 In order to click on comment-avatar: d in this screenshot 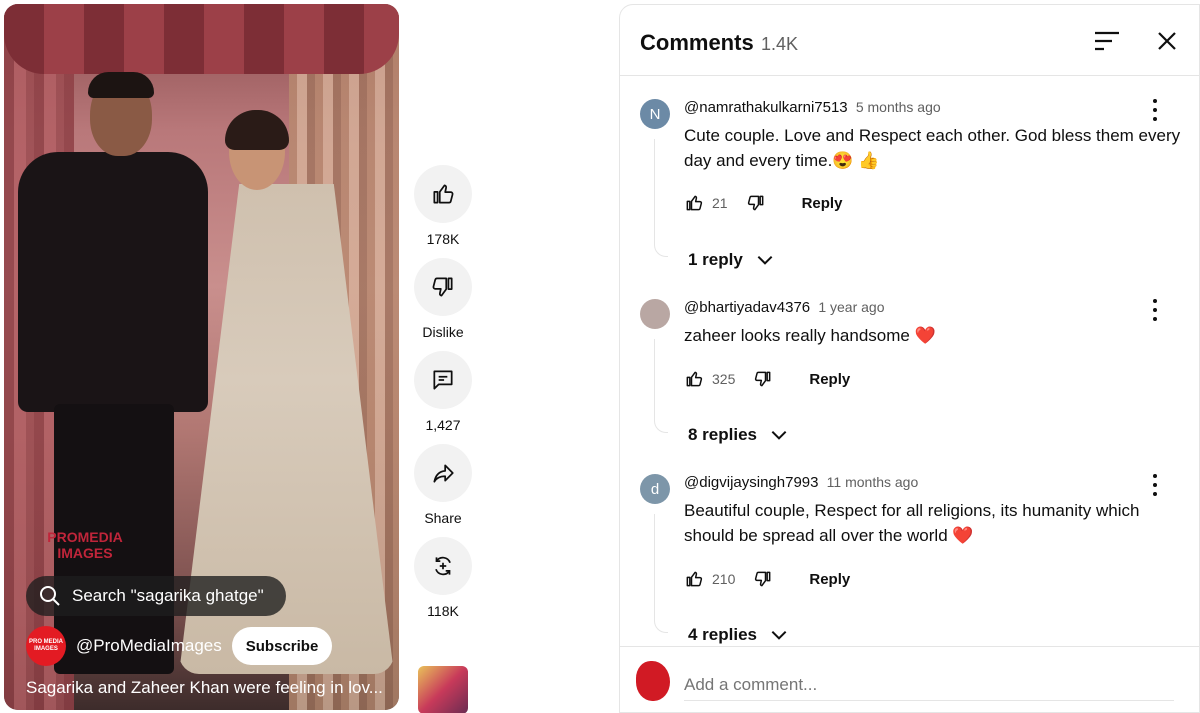, I will do `click(655, 489)`.